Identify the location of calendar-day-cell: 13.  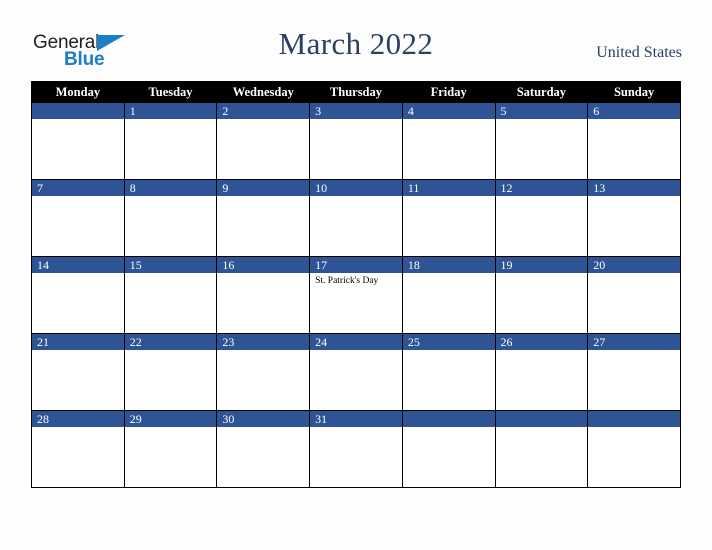
(634, 218).